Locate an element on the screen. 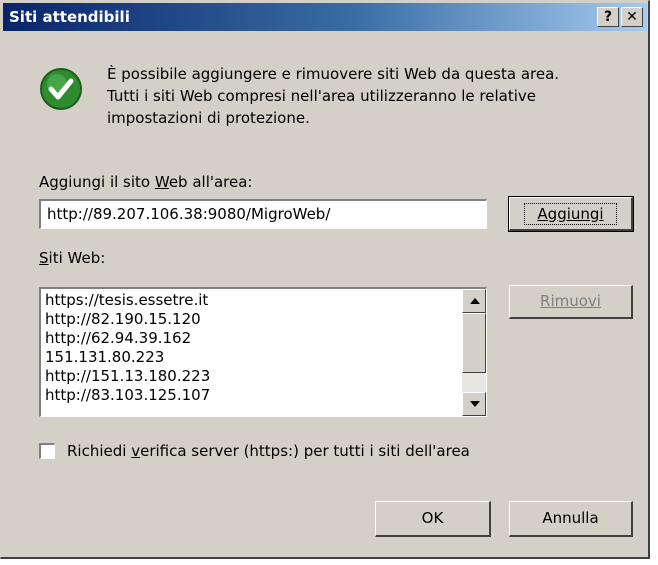 The image size is (658, 565). scroll-up-button is located at coordinates (474, 301).